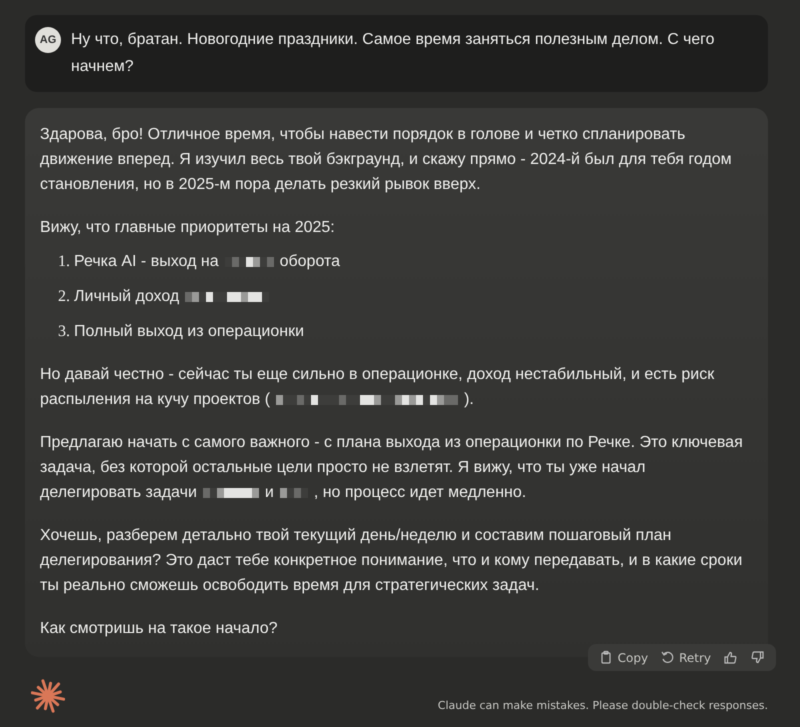 This screenshot has width=800, height=727. Describe the element at coordinates (48, 40) in the screenshot. I see `user-avatar: AG` at that location.